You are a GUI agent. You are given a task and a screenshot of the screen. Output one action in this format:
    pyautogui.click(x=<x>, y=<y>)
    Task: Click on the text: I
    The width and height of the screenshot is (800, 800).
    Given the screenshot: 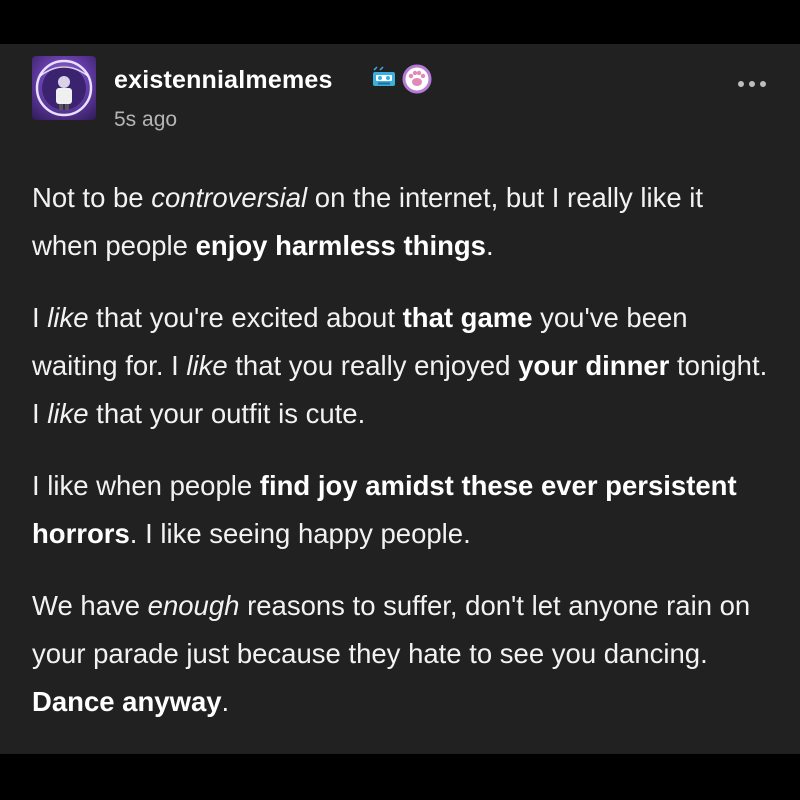 What is the action you would take?
    pyautogui.click(x=40, y=317)
    